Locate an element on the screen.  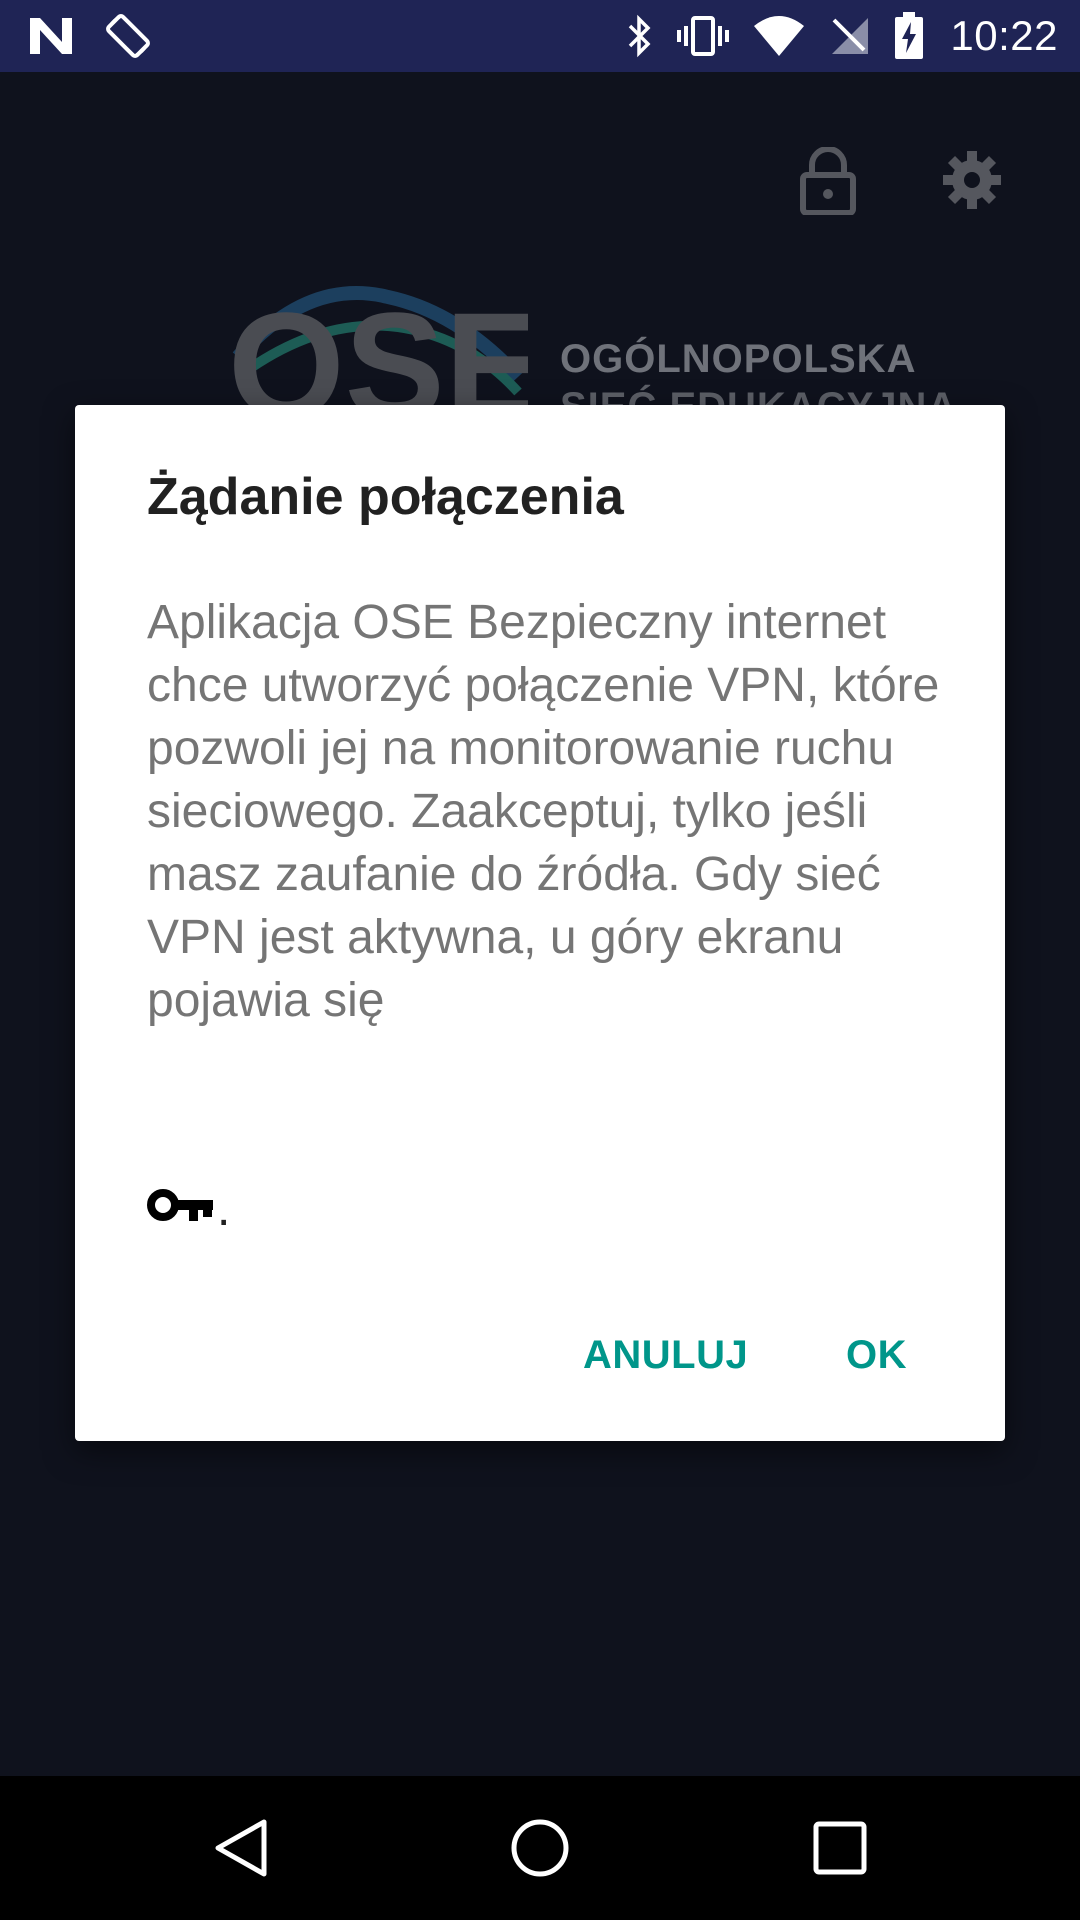
vpn-key-icon is located at coordinates (181, 1207).